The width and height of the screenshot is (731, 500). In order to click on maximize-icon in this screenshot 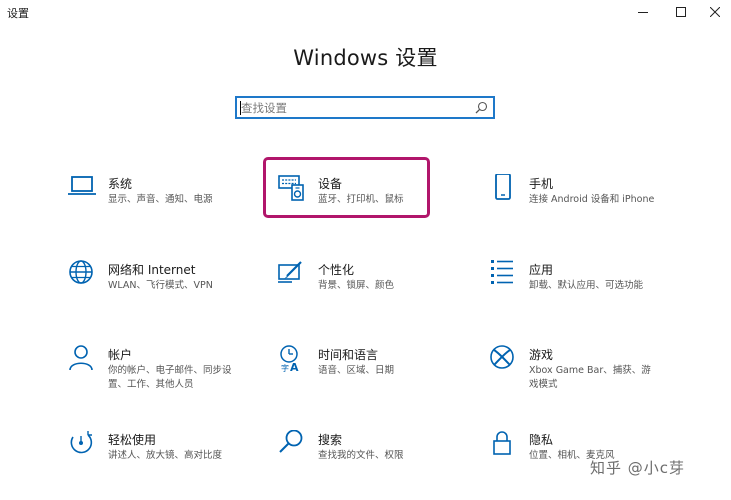, I will do `click(681, 12)`.